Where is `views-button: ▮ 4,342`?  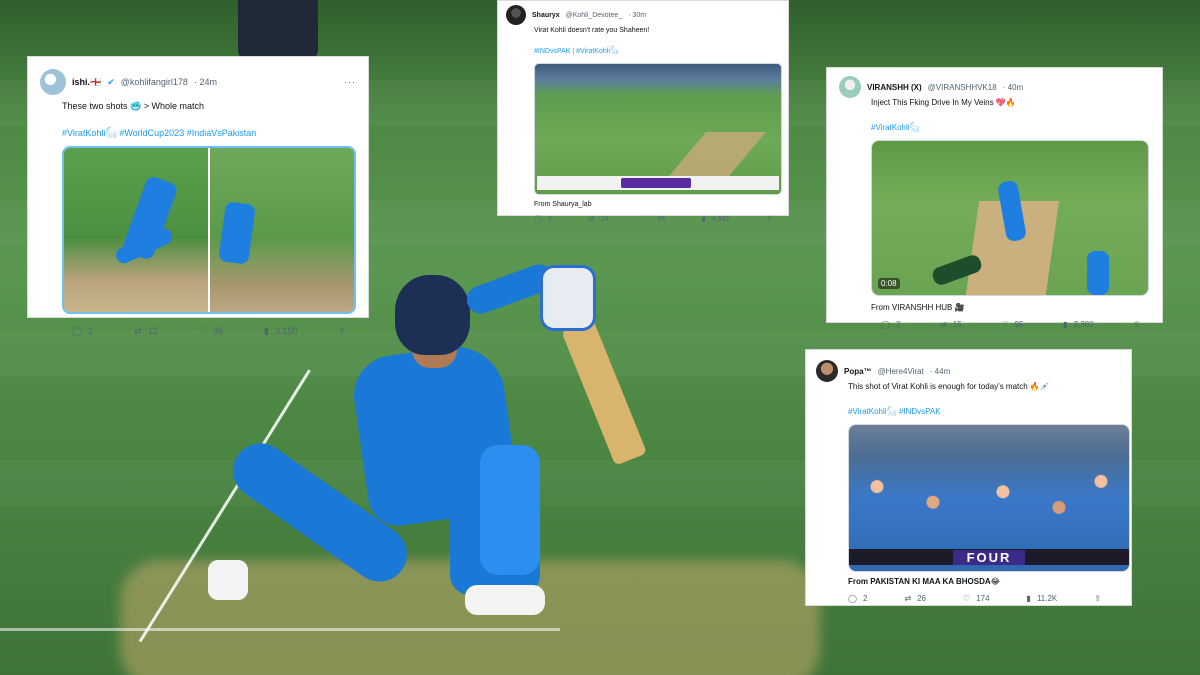
views-button: ▮ 4,342 is located at coordinates (715, 219).